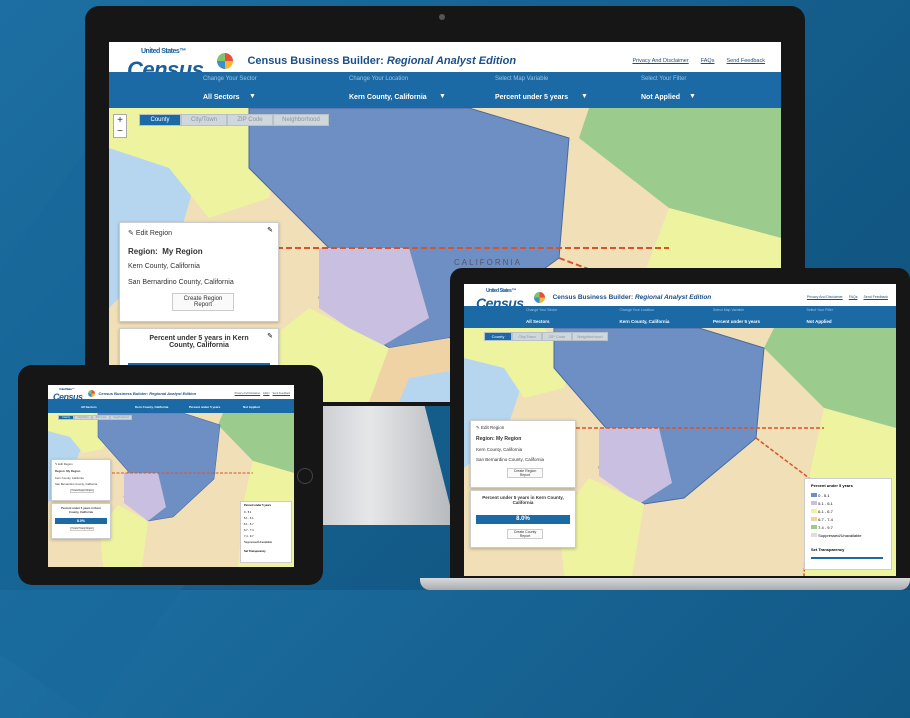 The height and width of the screenshot is (718, 910). I want to click on home-button, so click(305, 476).